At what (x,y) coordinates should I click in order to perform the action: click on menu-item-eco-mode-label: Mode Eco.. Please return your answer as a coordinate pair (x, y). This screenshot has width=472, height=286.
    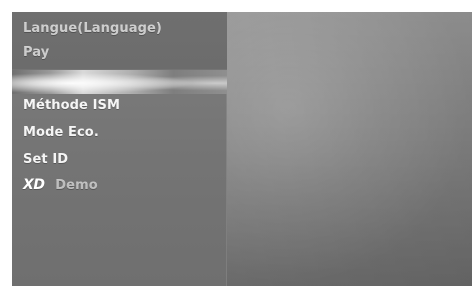
    Looking at the image, I should click on (61, 132).